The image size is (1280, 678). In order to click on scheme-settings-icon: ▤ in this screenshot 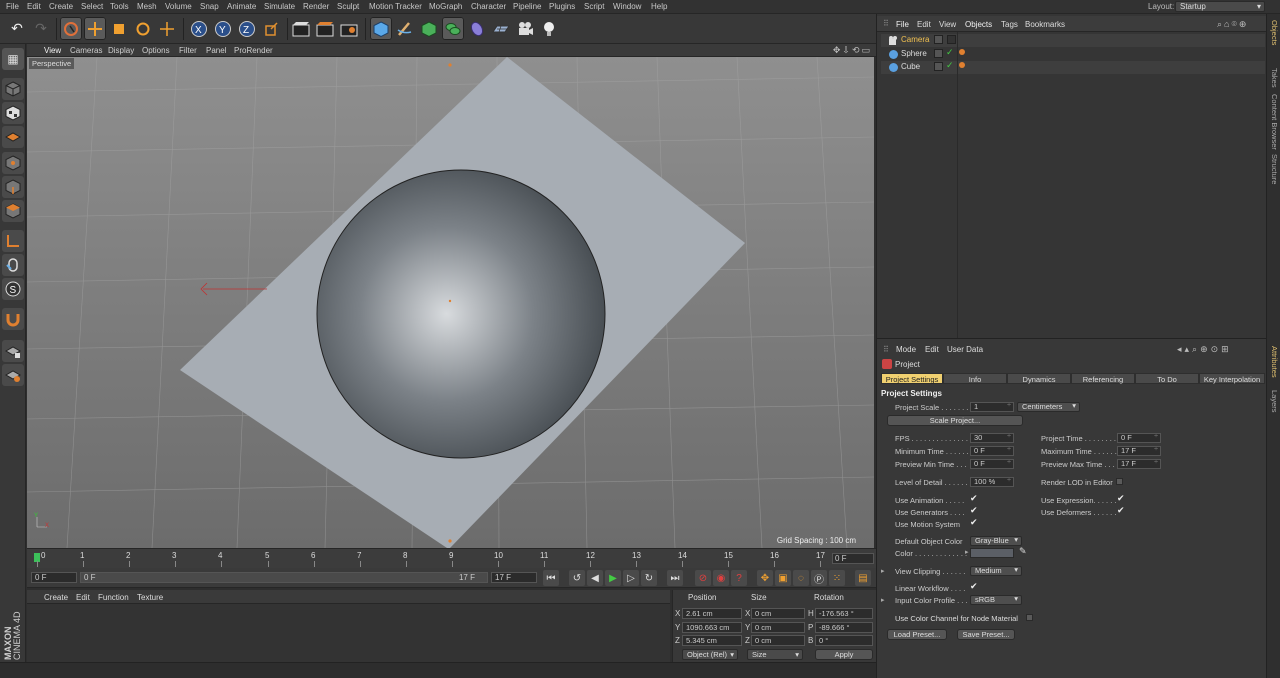, I will do `click(863, 578)`.